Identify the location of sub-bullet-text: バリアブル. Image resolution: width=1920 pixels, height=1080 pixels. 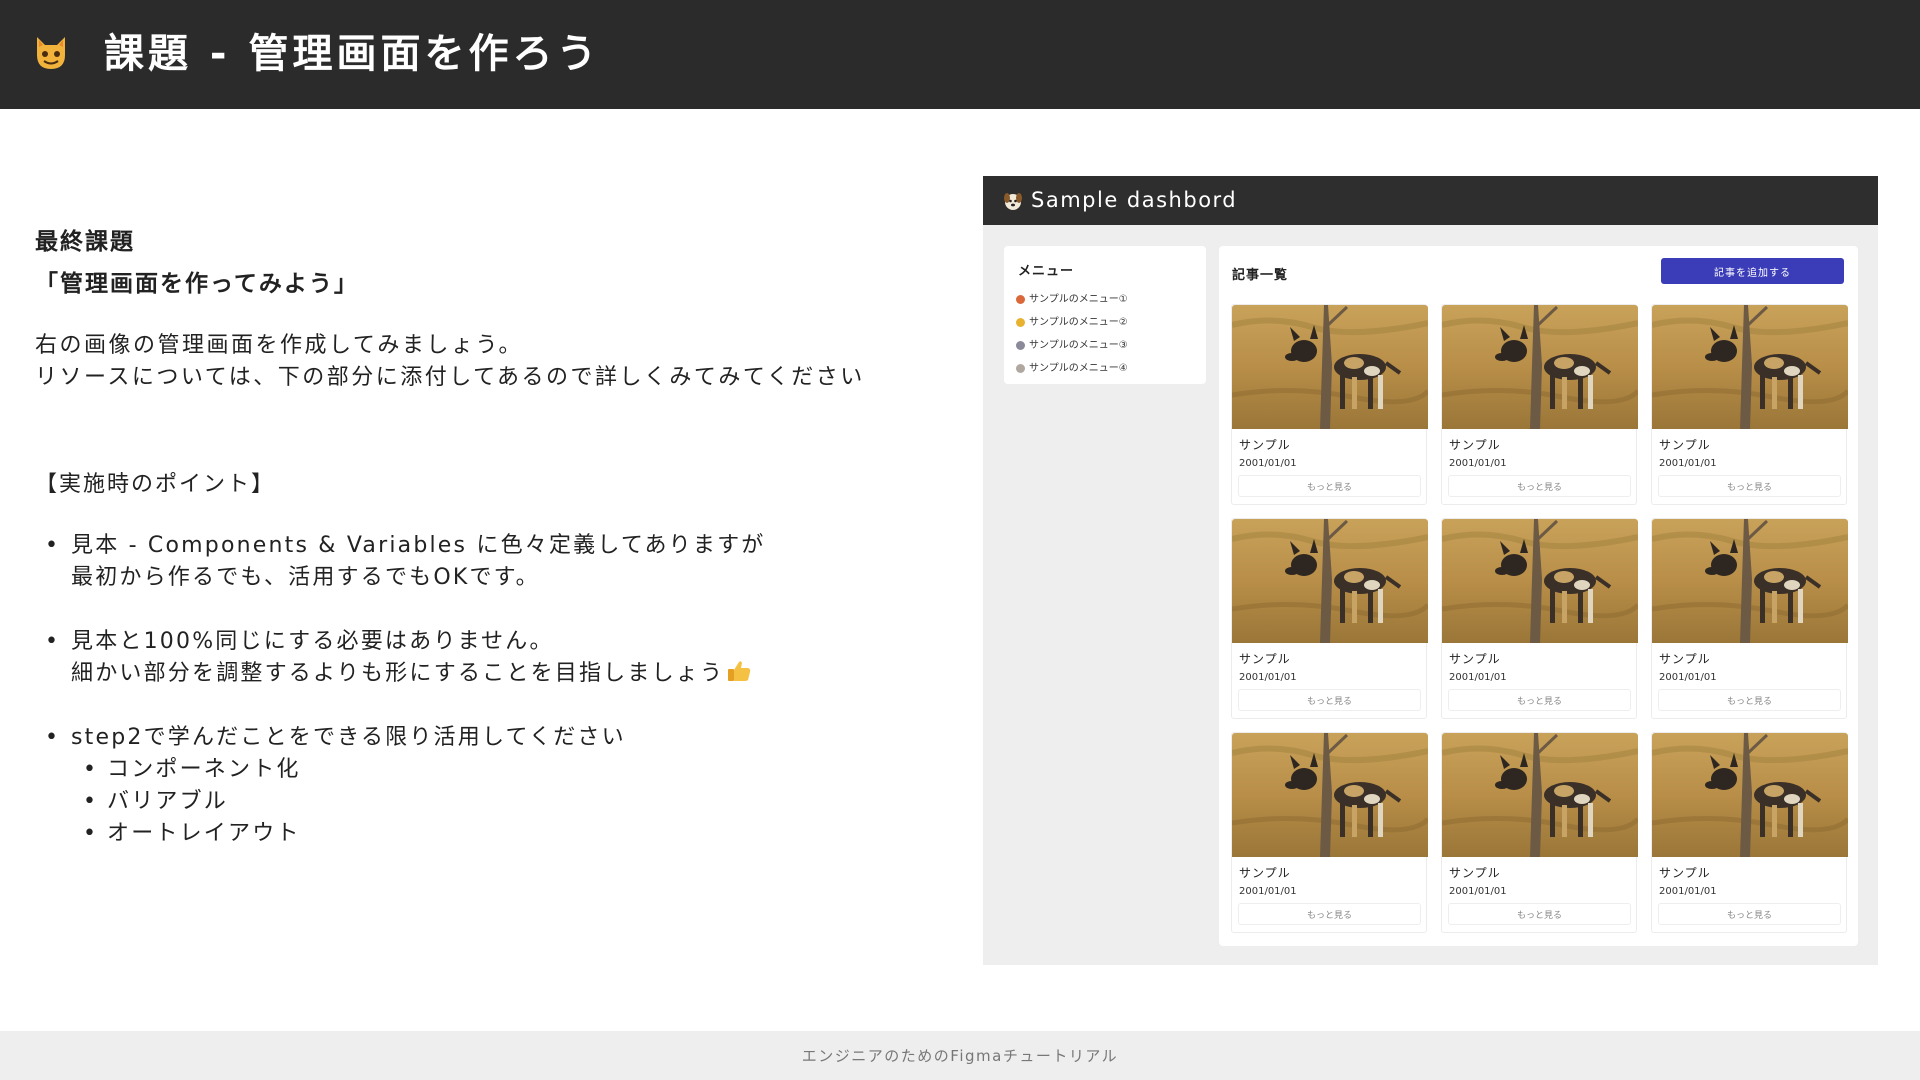
(168, 801).